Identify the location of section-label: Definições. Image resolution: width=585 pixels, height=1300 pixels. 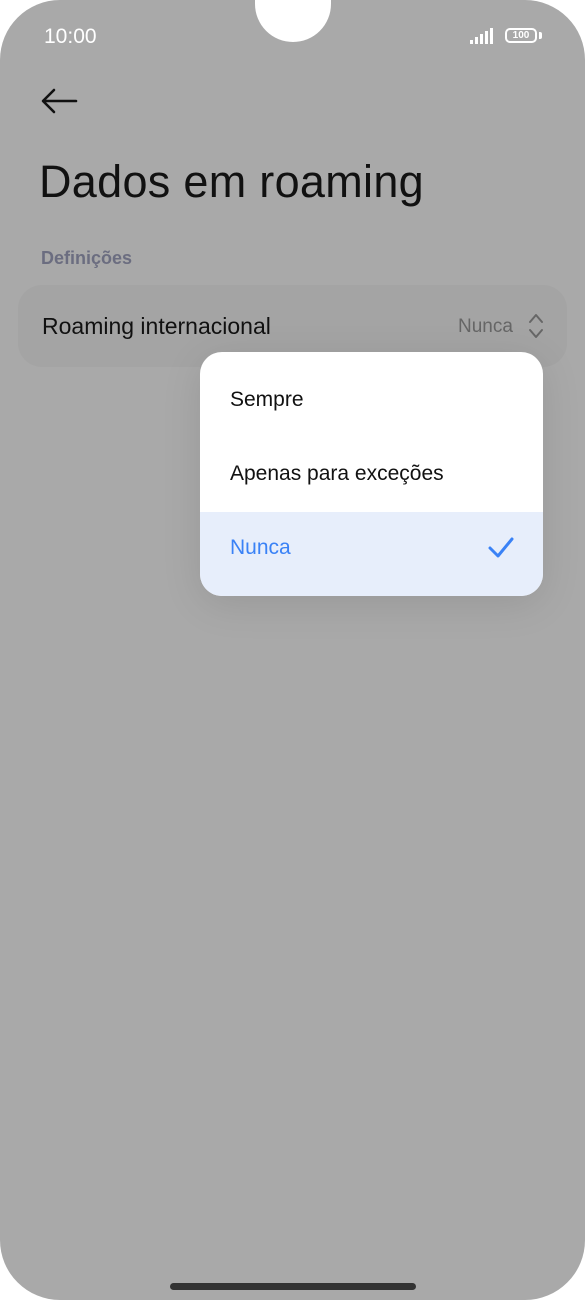
(87, 258).